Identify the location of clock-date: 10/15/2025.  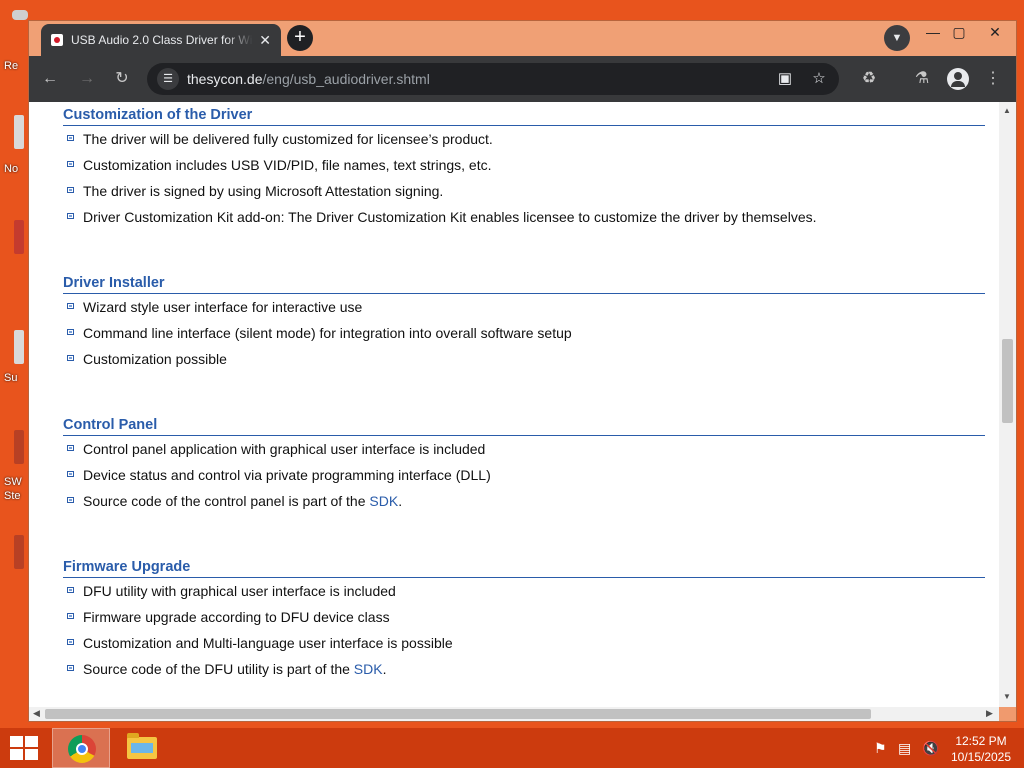
(981, 757).